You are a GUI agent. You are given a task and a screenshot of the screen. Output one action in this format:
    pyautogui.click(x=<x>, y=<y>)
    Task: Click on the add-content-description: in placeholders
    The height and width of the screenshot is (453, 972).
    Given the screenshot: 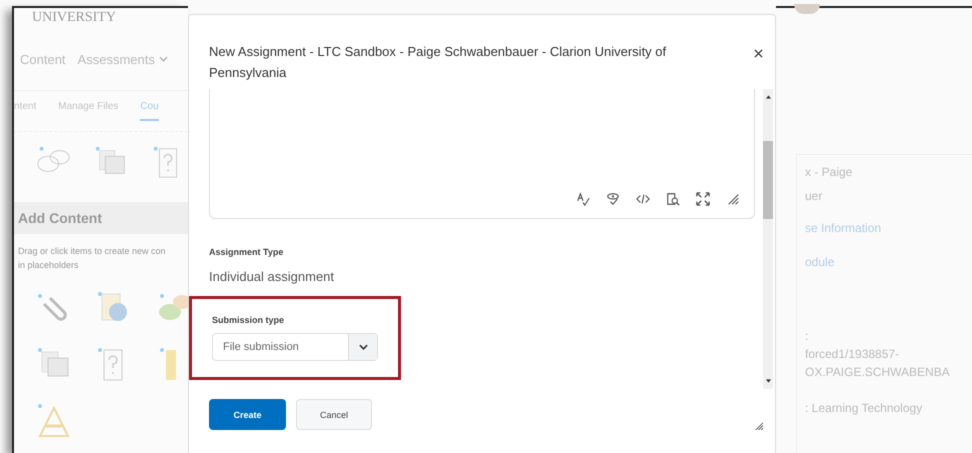 What is the action you would take?
    pyautogui.click(x=49, y=265)
    